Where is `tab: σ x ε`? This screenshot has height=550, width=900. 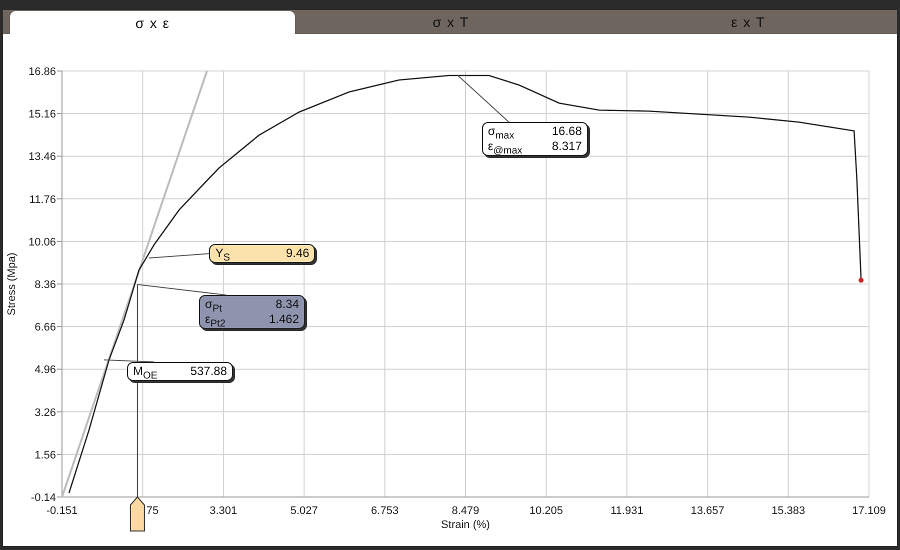
tab: σ x ε is located at coordinates (153, 22).